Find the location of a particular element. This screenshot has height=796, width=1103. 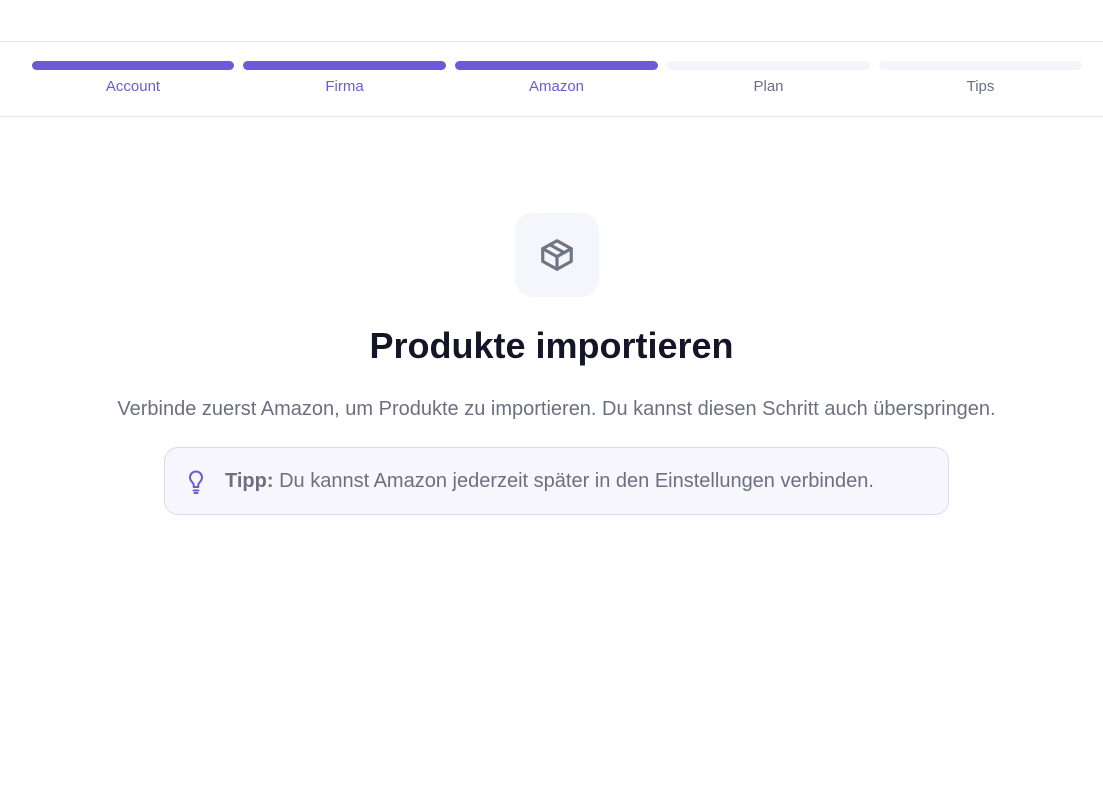

step-label: Tips is located at coordinates (980, 86).